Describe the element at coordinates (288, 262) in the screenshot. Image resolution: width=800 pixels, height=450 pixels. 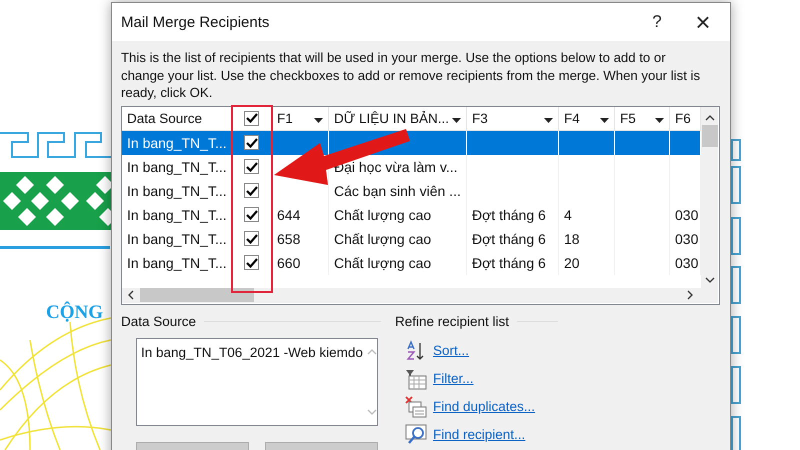
I see `table-cell: 660` at that location.